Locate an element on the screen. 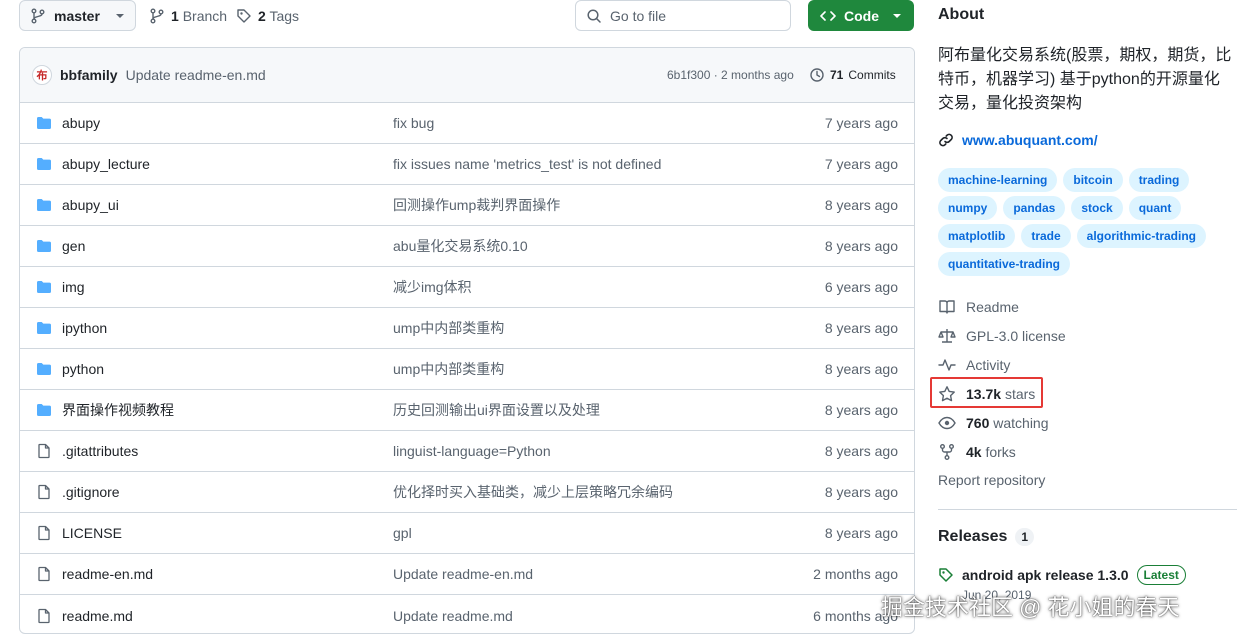 The height and width of the screenshot is (637, 1237). sidebar-divider is located at coordinates (1087, 509).